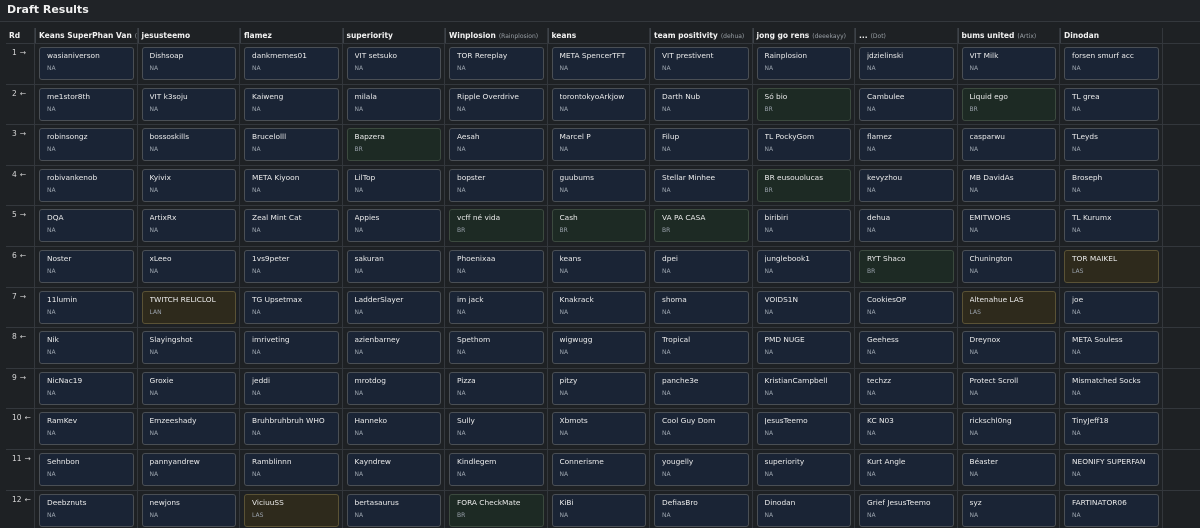 This screenshot has width=1200, height=528. Describe the element at coordinates (906, 429) in the screenshot. I see `pick-card: KC N03 NA` at that location.